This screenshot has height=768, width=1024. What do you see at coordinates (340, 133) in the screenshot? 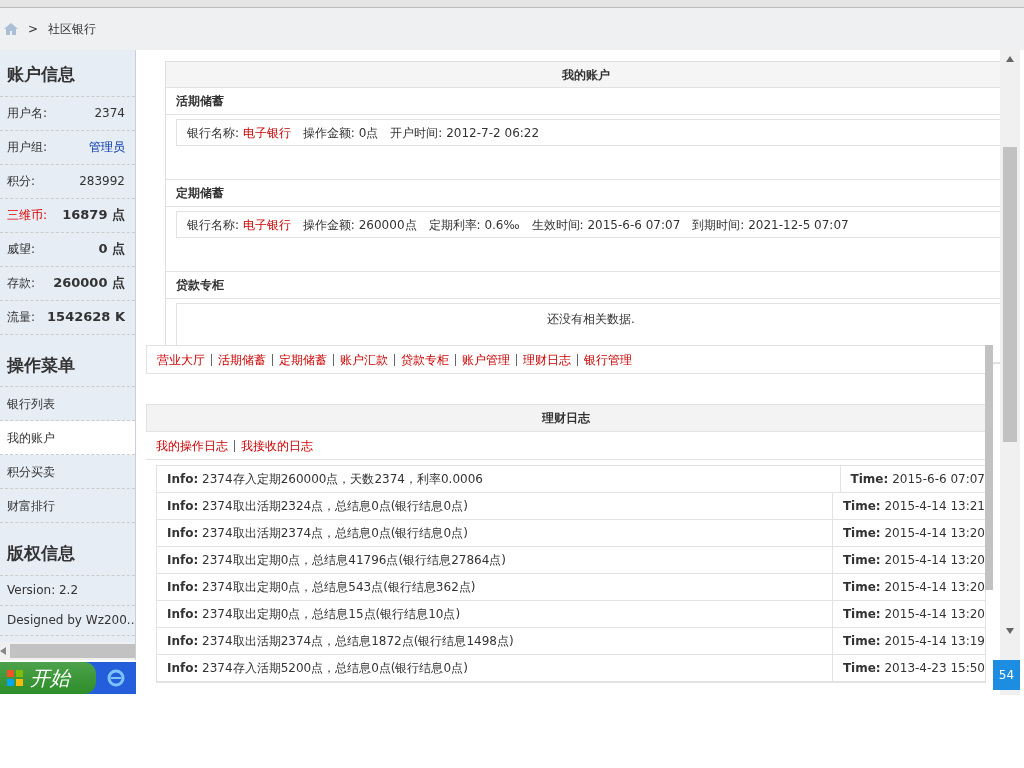
I see `field-text: 操作金额: 0点` at bounding box center [340, 133].